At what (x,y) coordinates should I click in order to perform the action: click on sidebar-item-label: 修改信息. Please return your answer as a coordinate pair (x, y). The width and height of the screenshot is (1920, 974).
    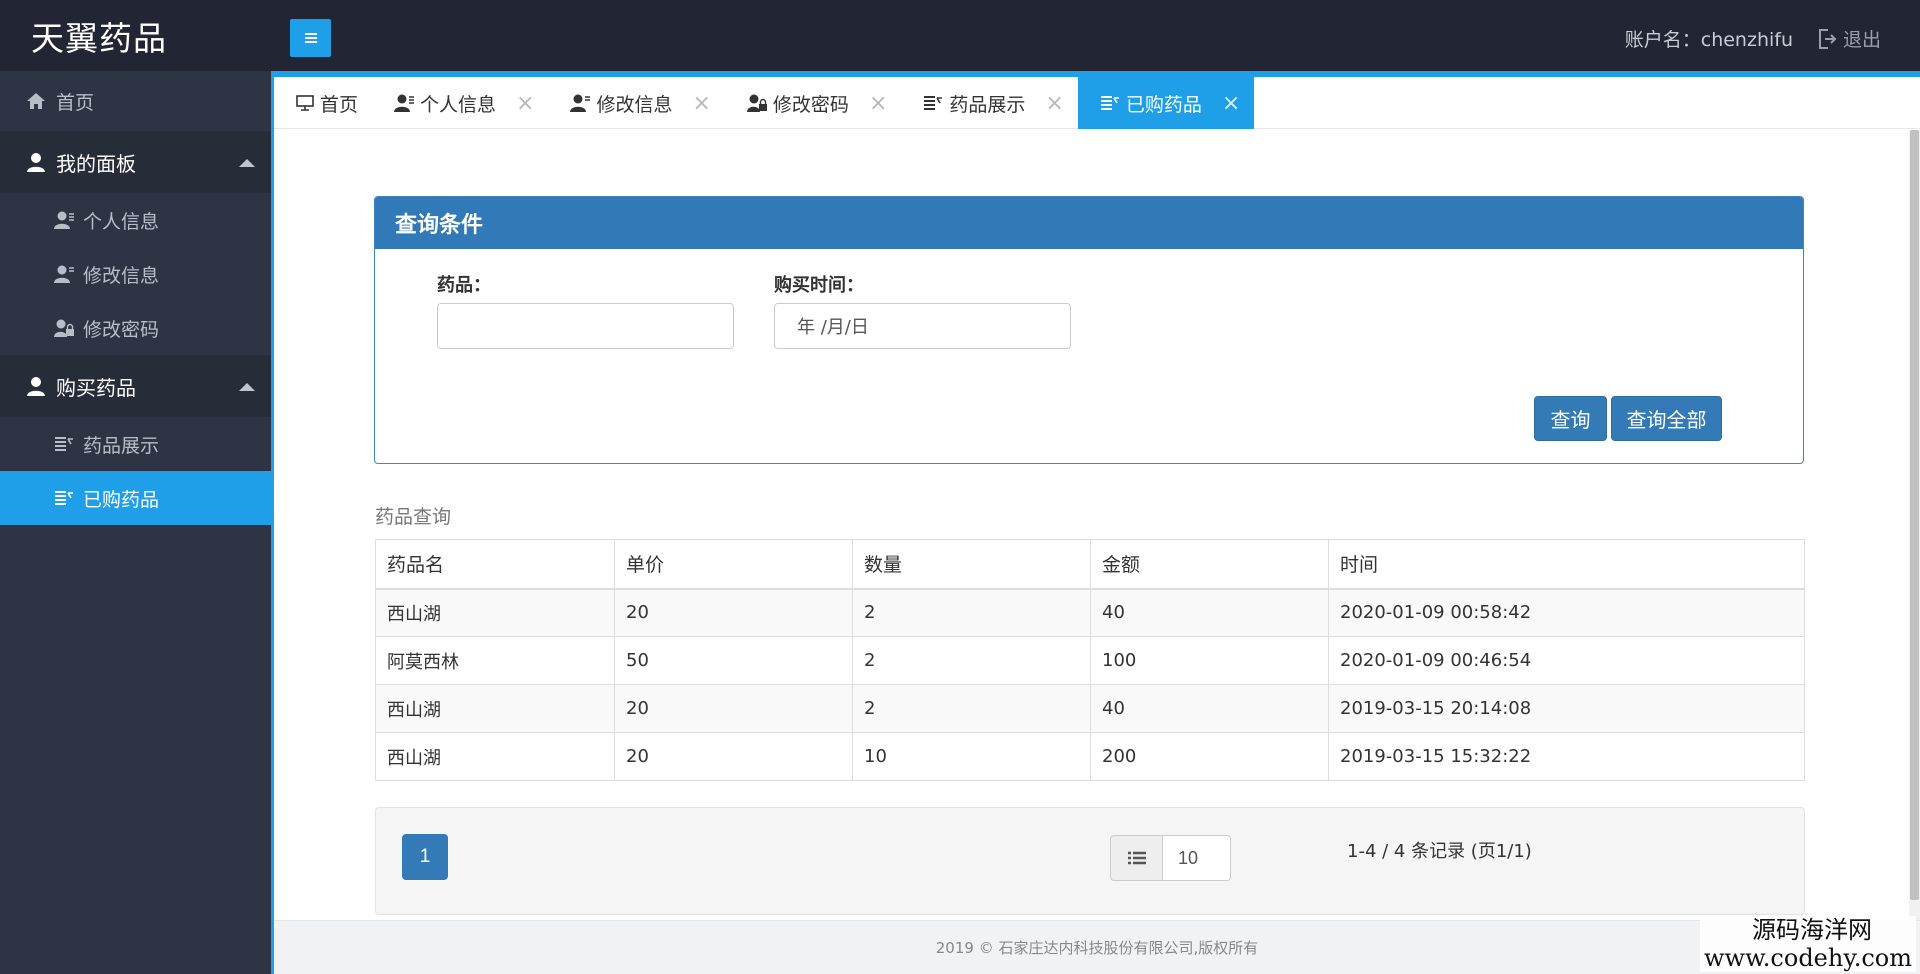
    Looking at the image, I should click on (121, 276).